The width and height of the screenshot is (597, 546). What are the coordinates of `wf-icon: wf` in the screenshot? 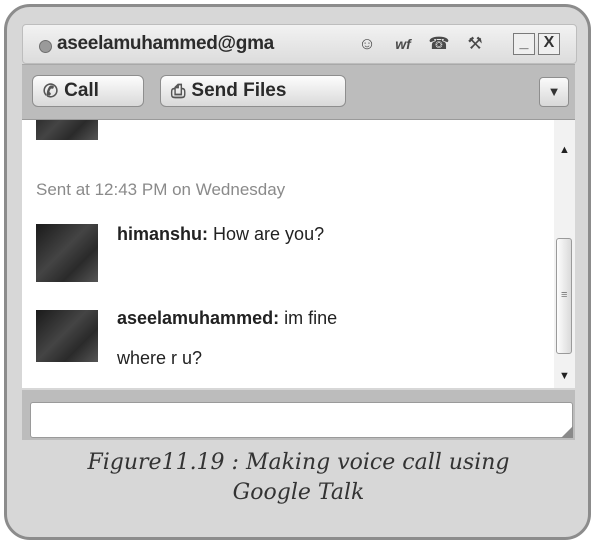 It's located at (403, 44).